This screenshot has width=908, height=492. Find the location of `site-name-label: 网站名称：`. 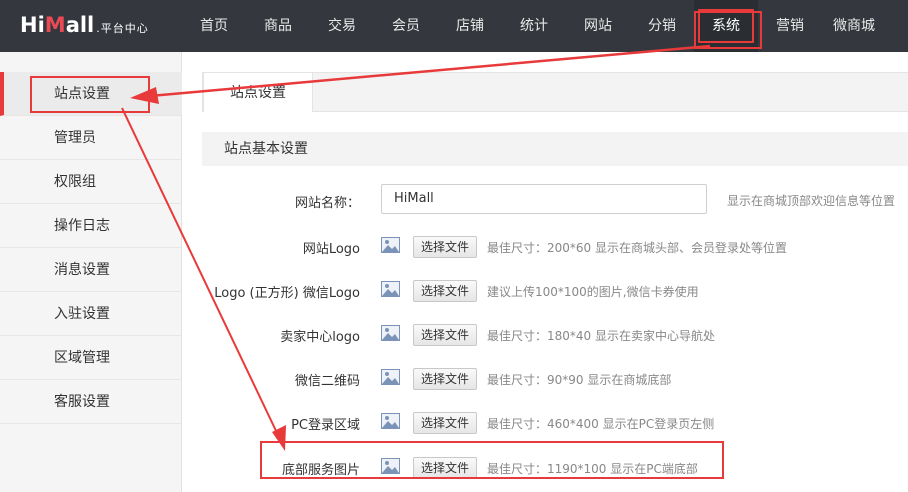

site-name-label: 网站名称： is located at coordinates (327, 203).